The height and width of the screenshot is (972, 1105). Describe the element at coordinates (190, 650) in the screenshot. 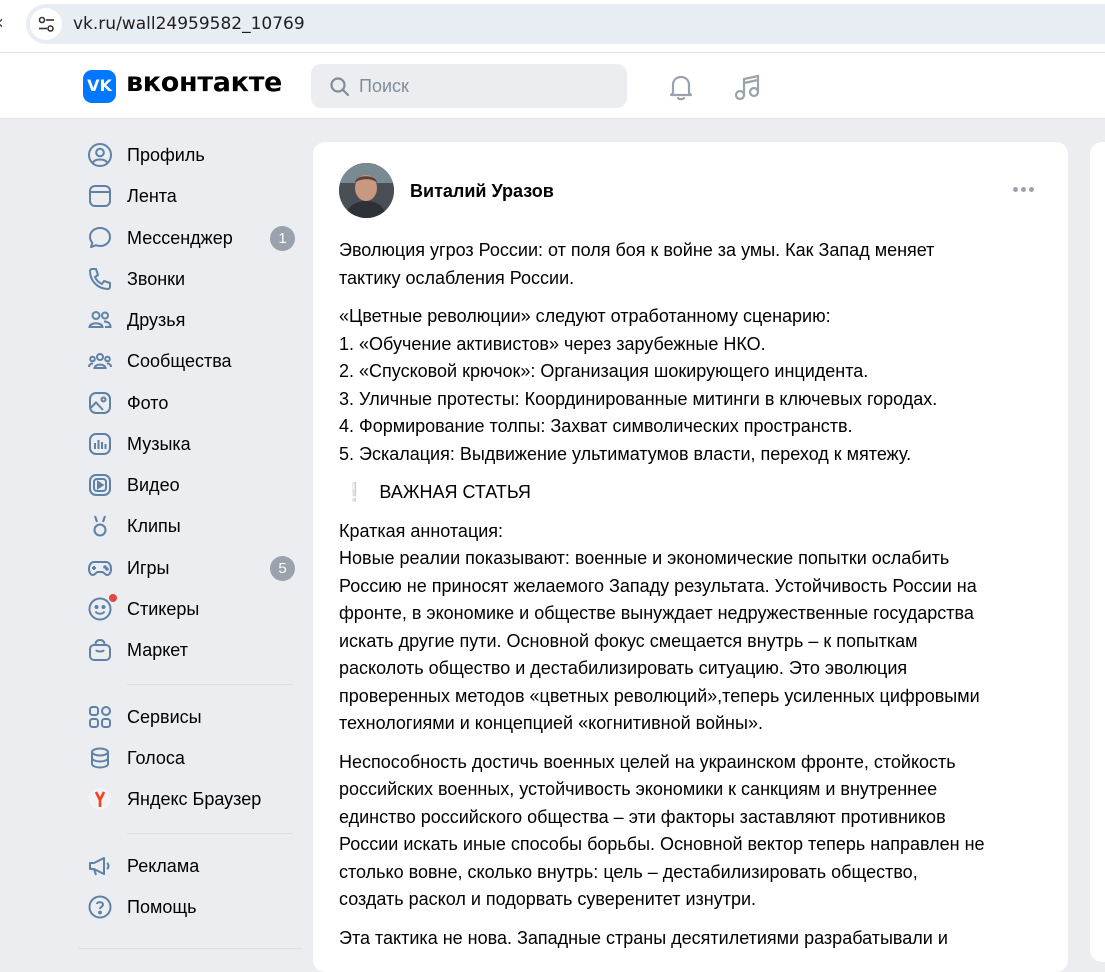

I see `sidebar-item-market: Маркет` at that location.